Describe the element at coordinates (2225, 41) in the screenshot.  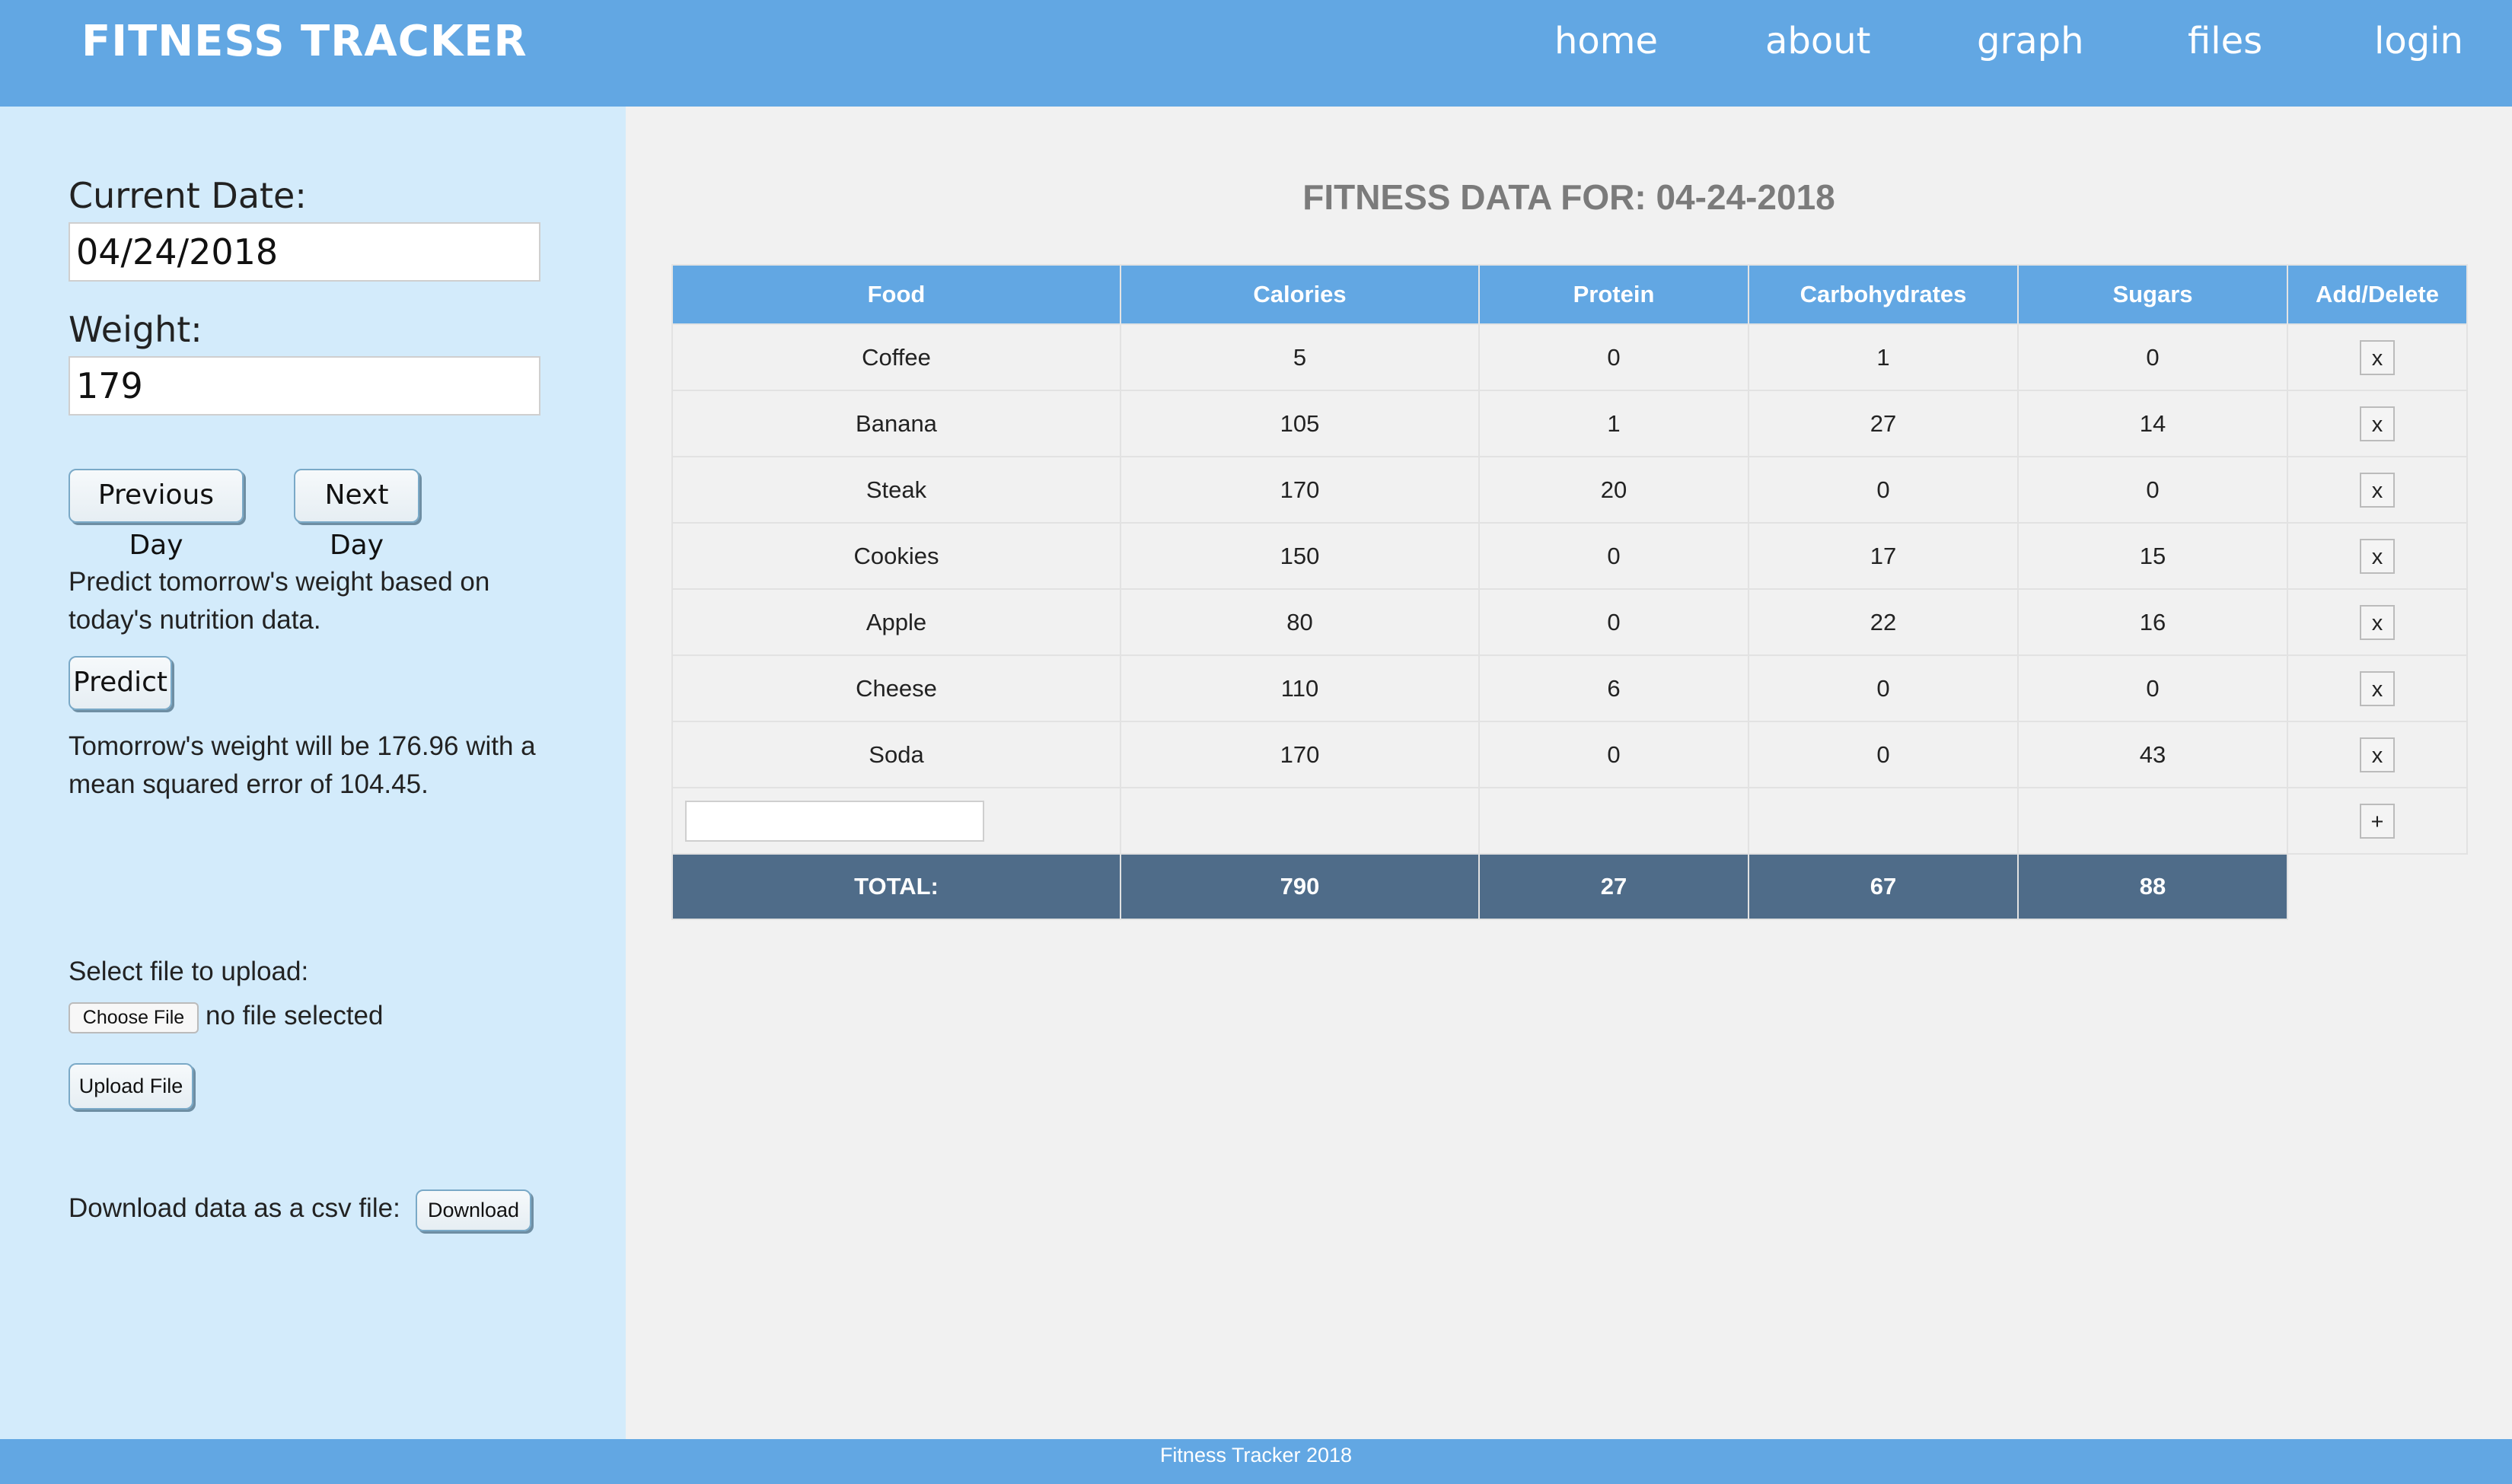
I see `nav-files: files` at that location.